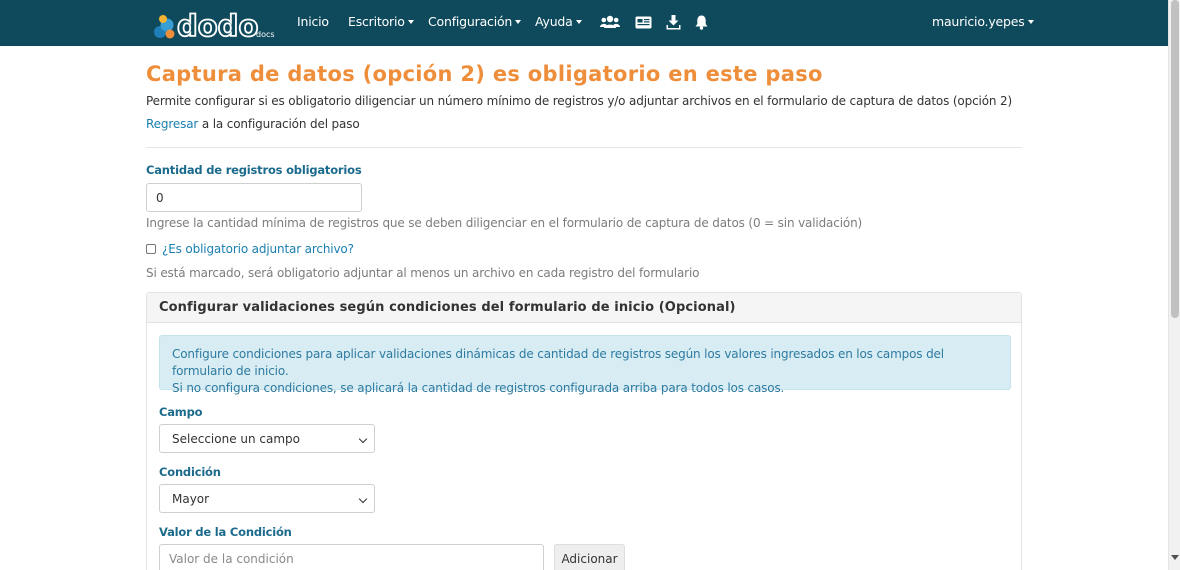 The image size is (1180, 570). Describe the element at coordinates (558, 23) in the screenshot. I see `nav-ayuda: Ayuda` at that location.